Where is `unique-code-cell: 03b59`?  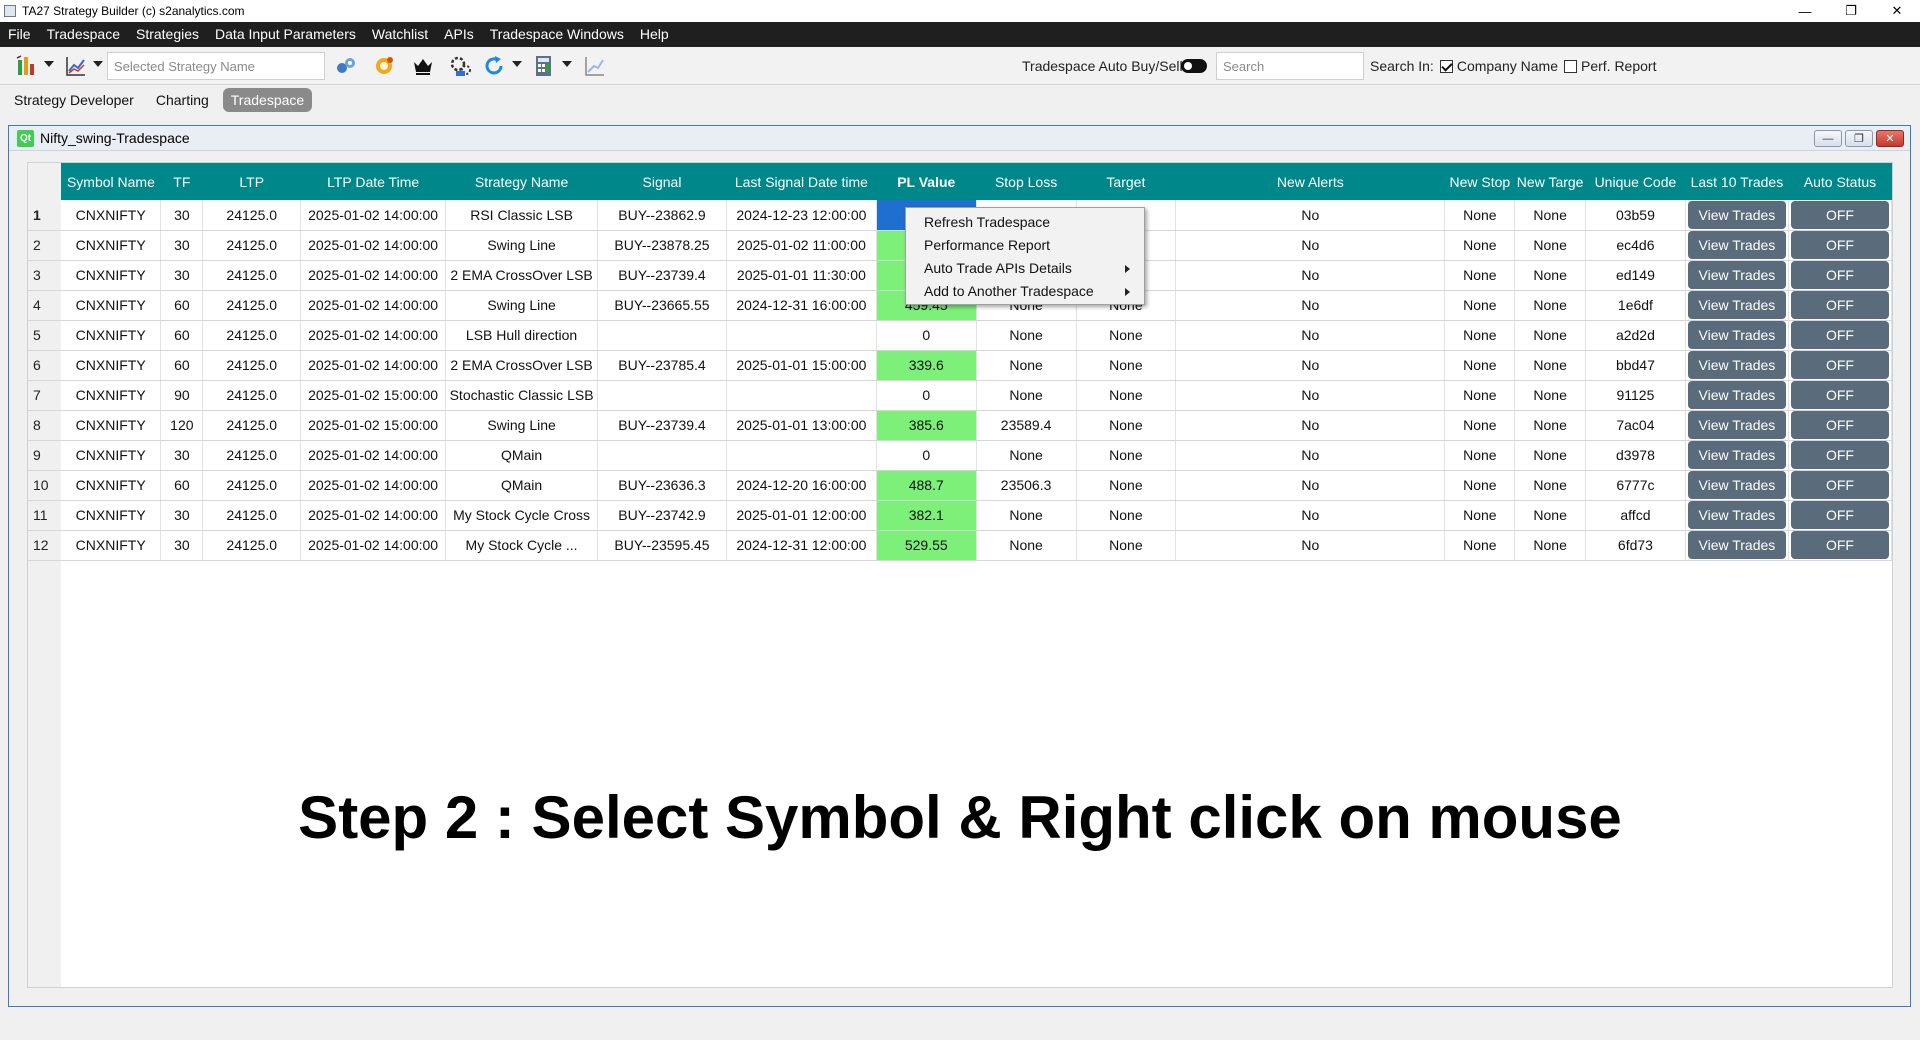
unique-code-cell: 03b59 is located at coordinates (1635, 215).